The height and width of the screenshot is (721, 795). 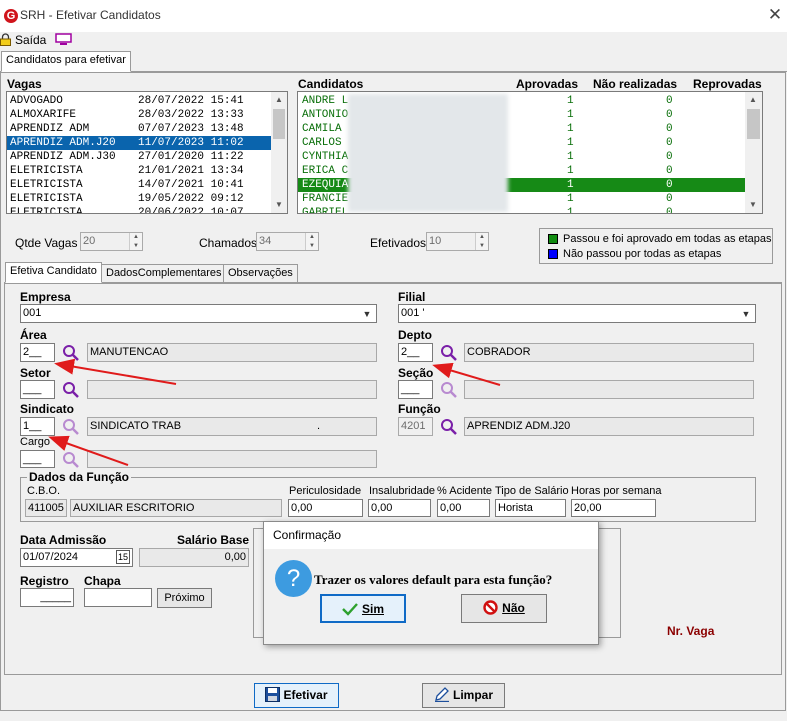 What do you see at coordinates (363, 608) in the screenshot?
I see `yes-button: Sim` at bounding box center [363, 608].